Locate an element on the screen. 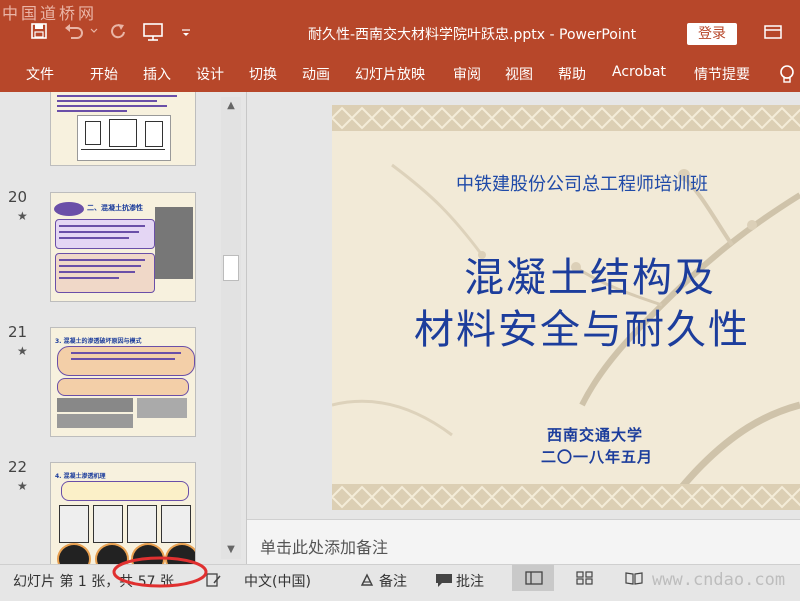 Image resolution: width=800 pixels, height=601 pixels. start-slideshow-icon is located at coordinates (154, 32).